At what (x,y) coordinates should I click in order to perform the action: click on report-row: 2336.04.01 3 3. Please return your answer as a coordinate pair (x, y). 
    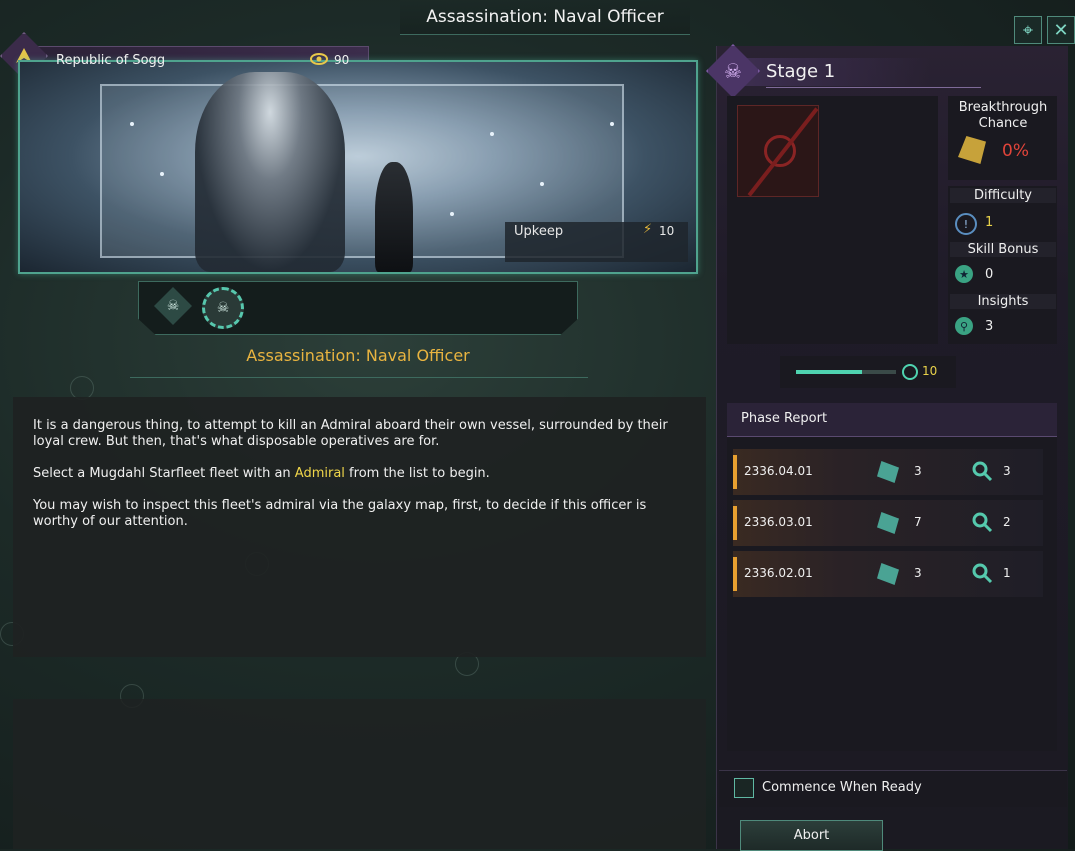
    Looking at the image, I should click on (888, 472).